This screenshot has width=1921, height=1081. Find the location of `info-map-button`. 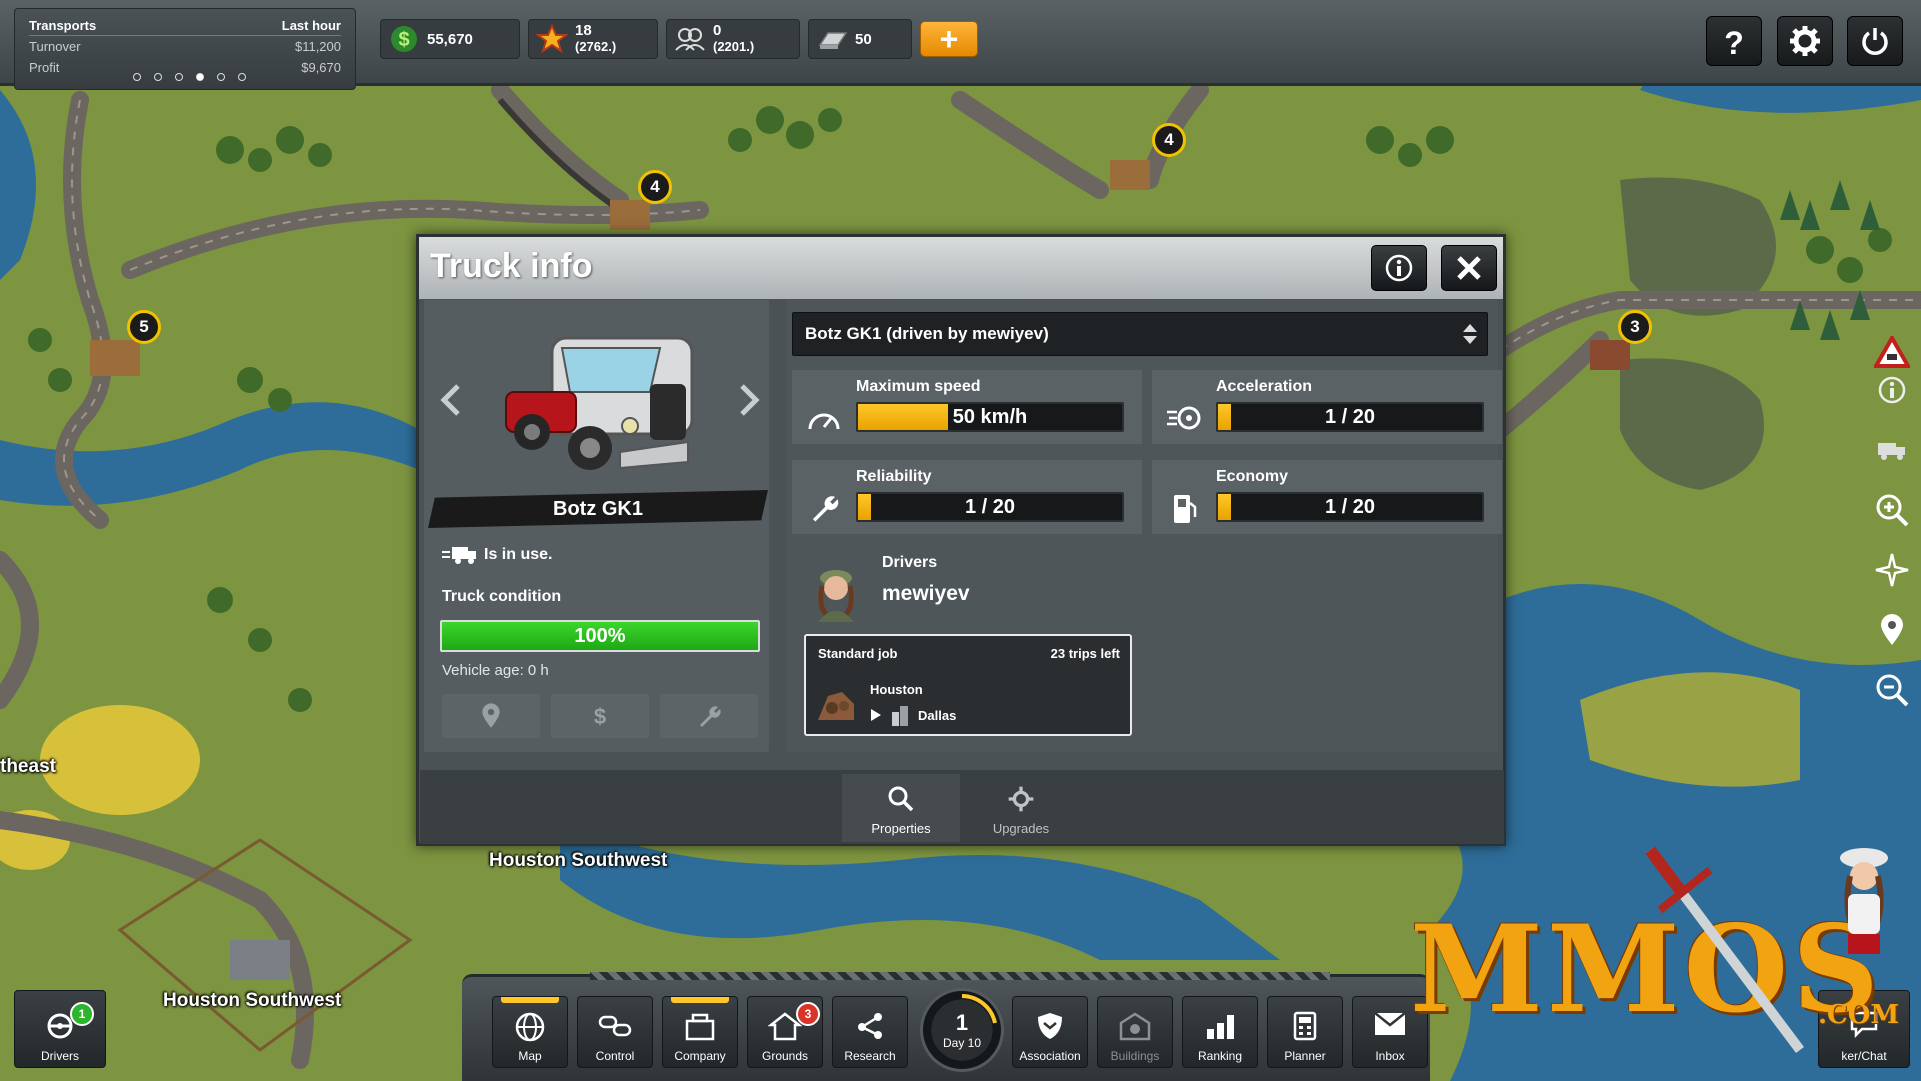

info-map-button is located at coordinates (1892, 390).